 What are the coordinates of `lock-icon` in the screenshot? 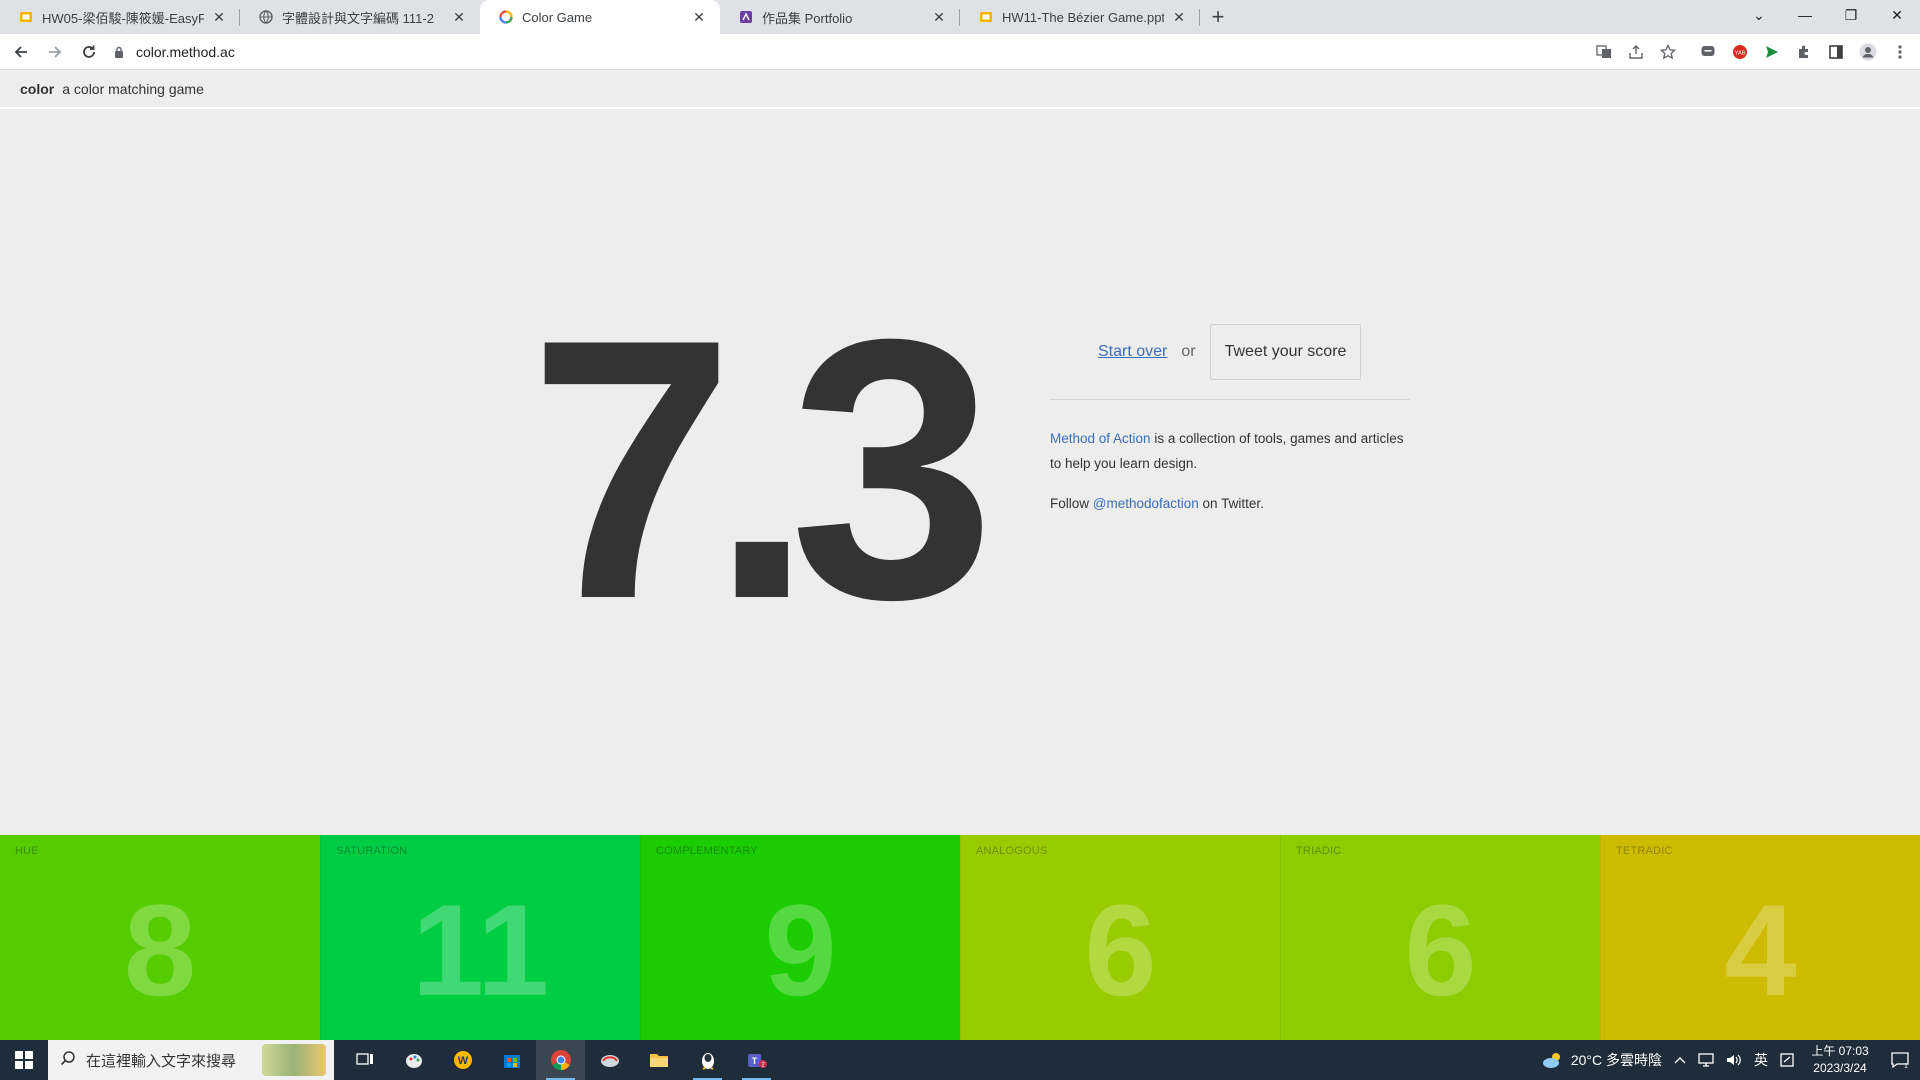 It's located at (119, 52).